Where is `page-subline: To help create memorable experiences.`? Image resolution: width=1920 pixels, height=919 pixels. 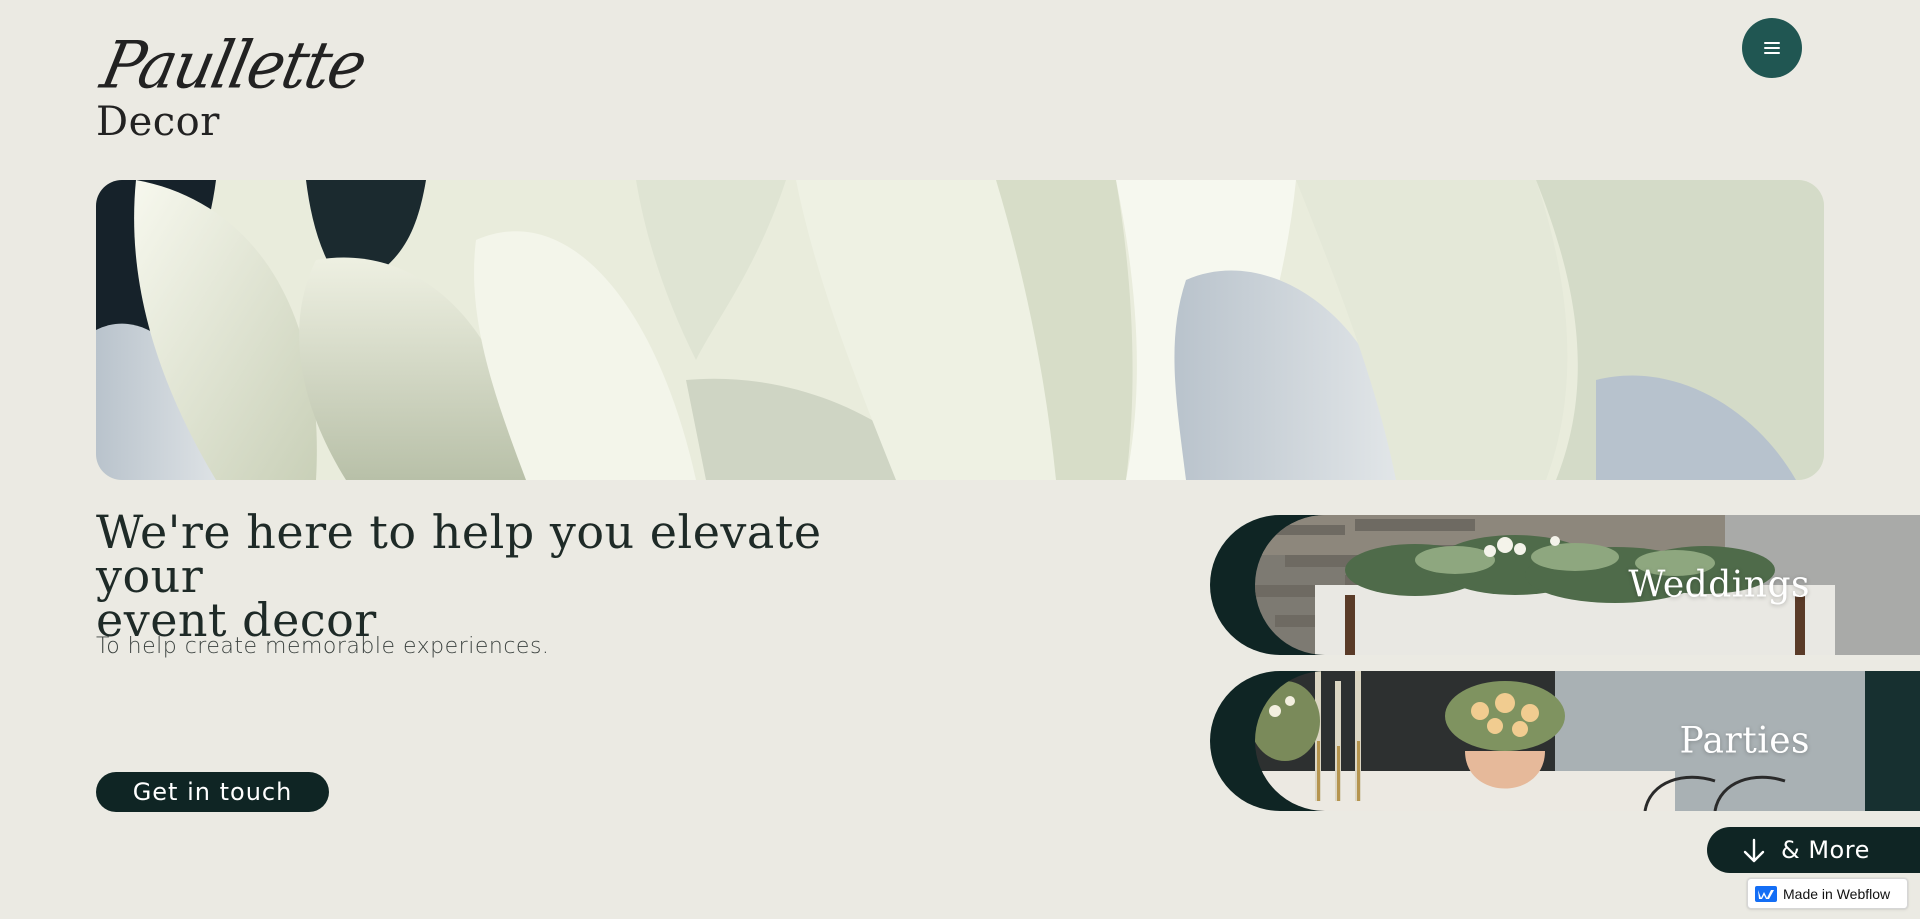 page-subline: To help create memorable experiences. is located at coordinates (323, 646).